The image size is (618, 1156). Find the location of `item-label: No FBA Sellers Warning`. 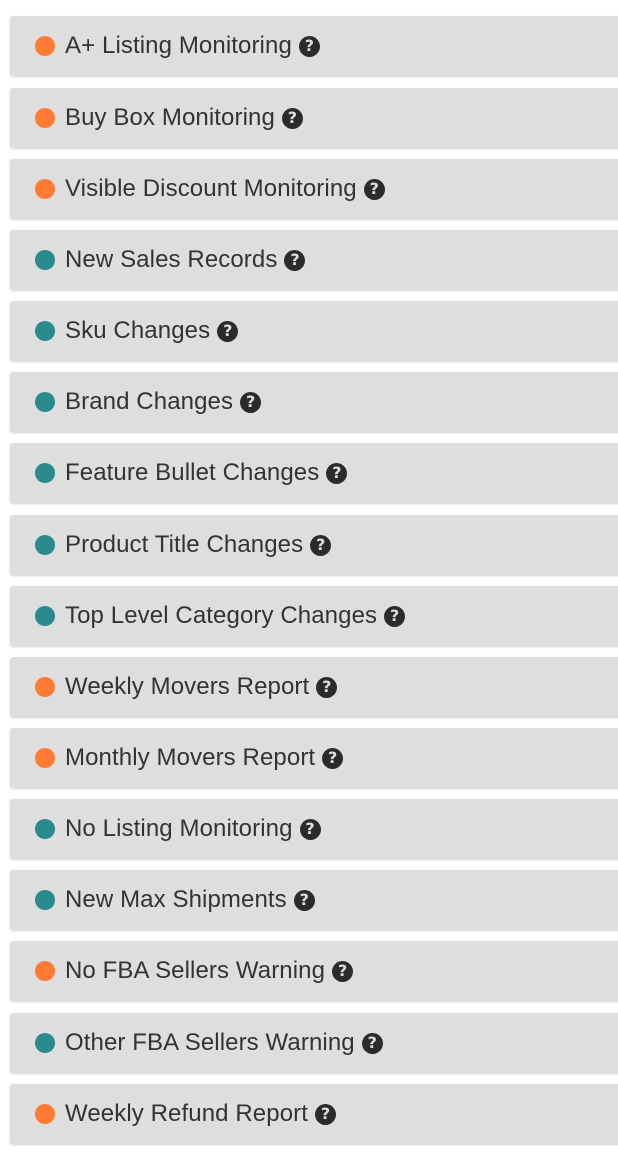

item-label: No FBA Sellers Warning is located at coordinates (195, 970).